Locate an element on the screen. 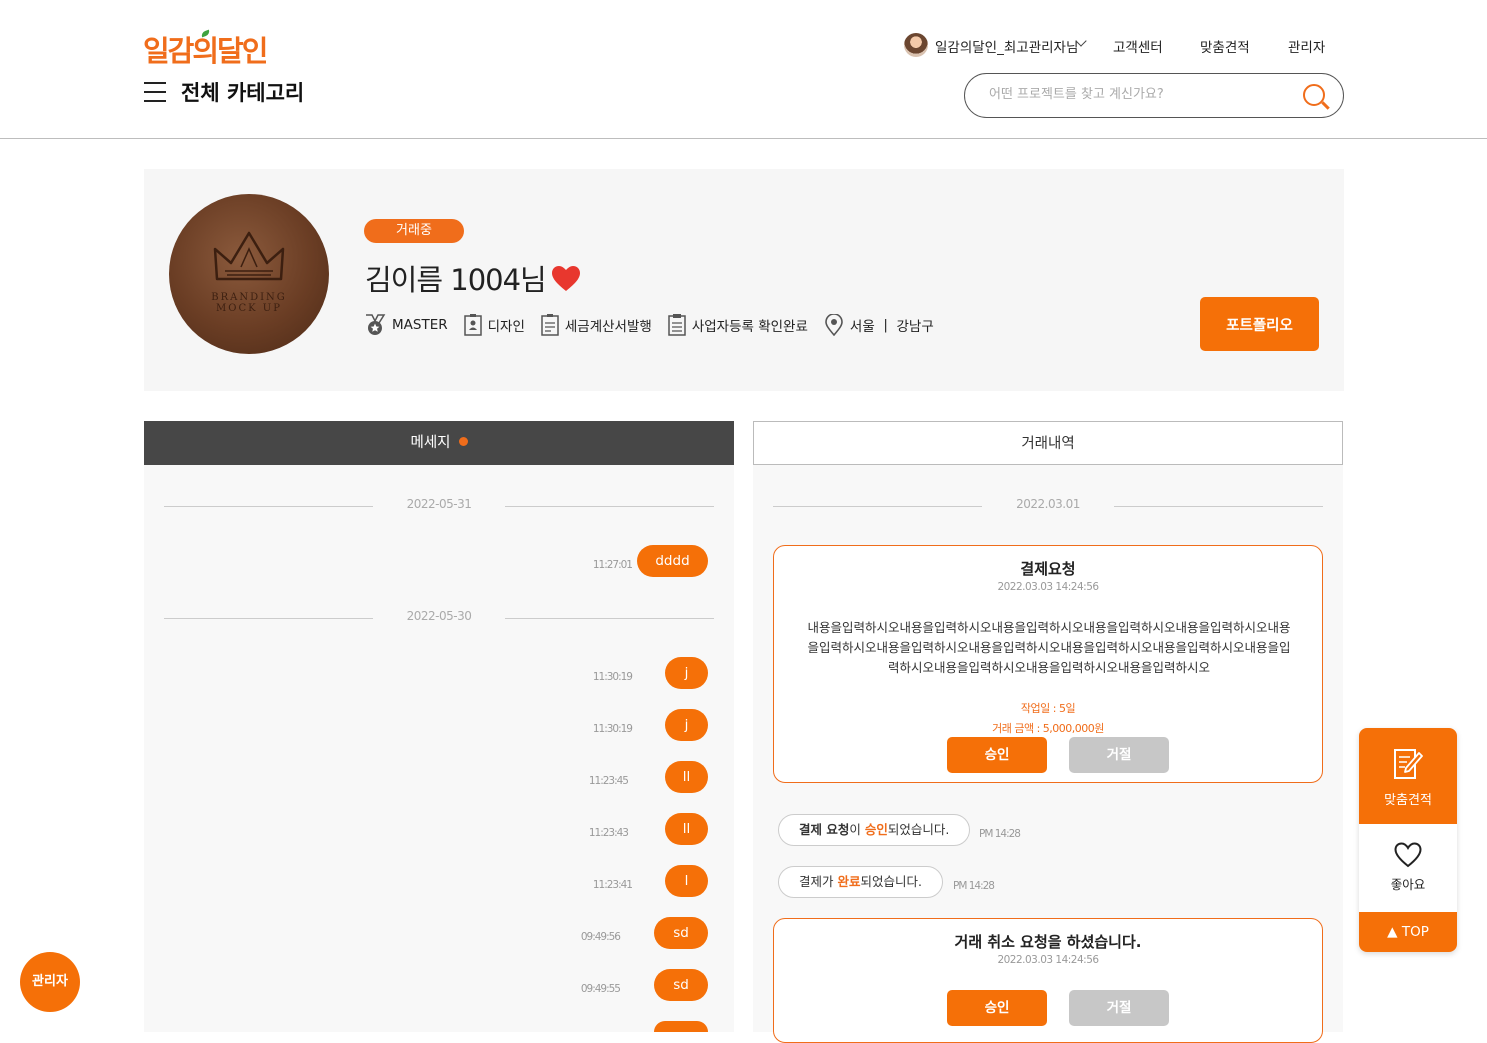 Image resolution: width=1487 pixels, height=1043 pixels. user-avatar is located at coordinates (916, 45).